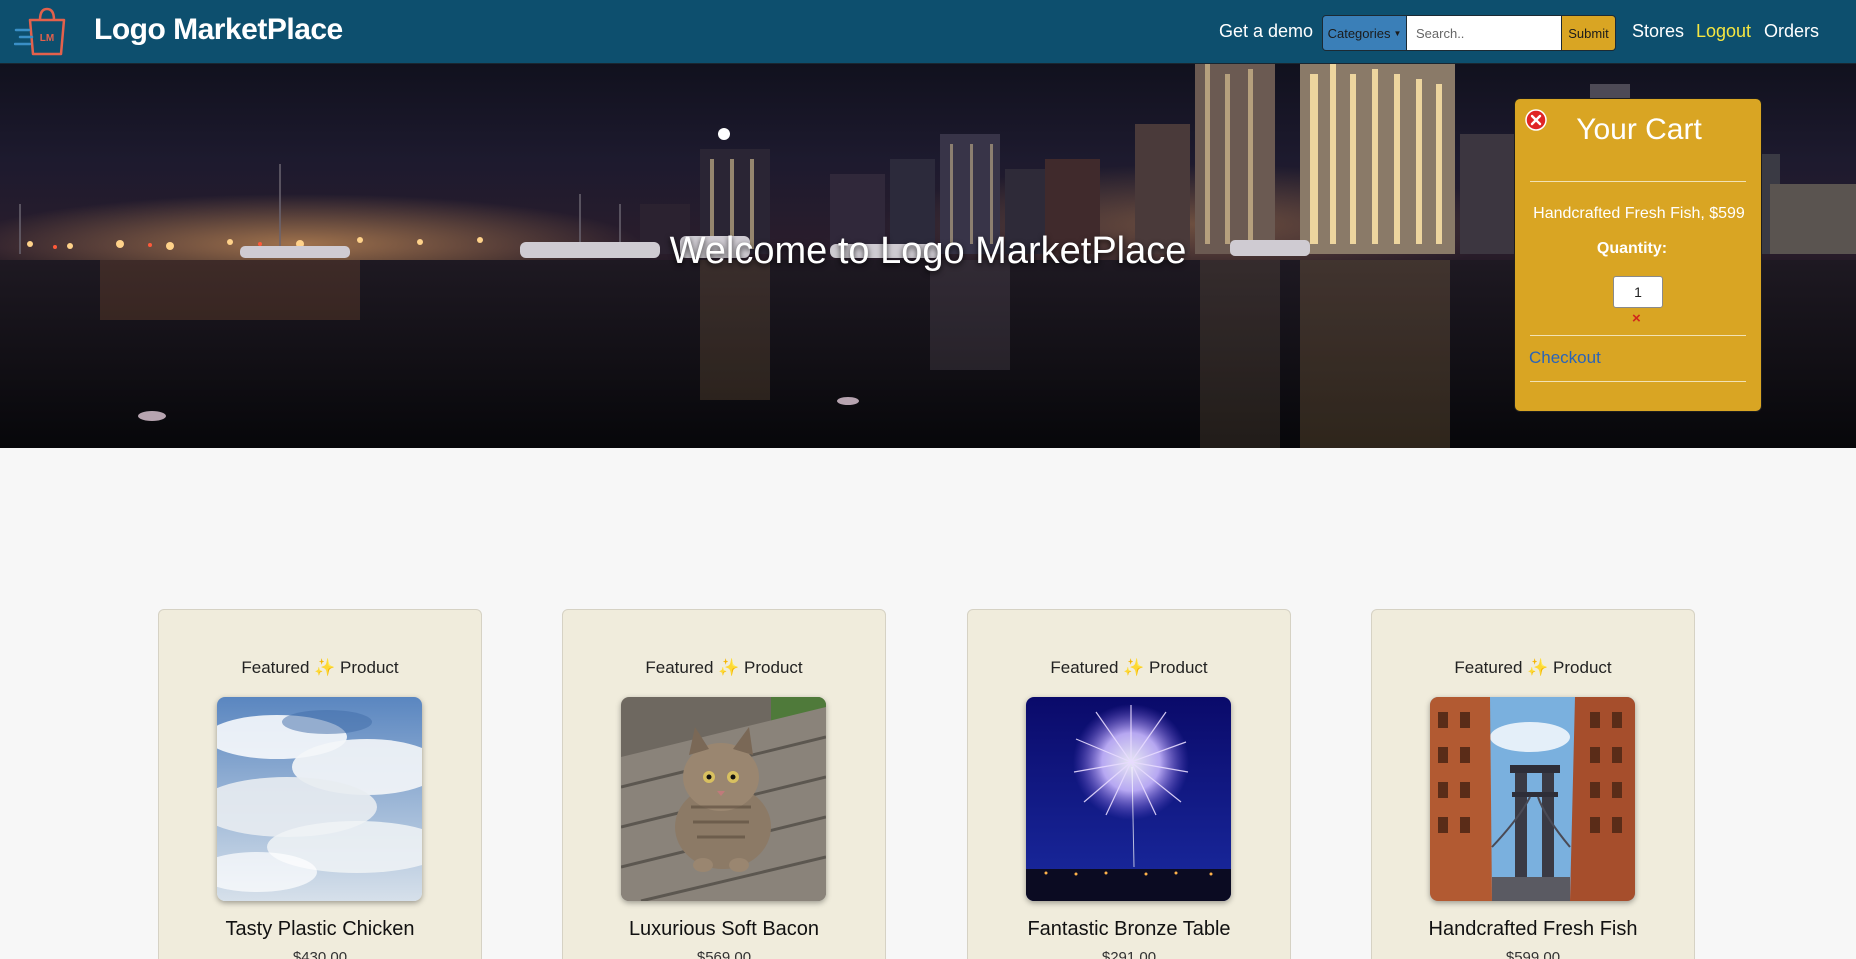 The height and width of the screenshot is (959, 1856). What do you see at coordinates (1129, 954) in the screenshot?
I see `product-price: $291.00` at bounding box center [1129, 954].